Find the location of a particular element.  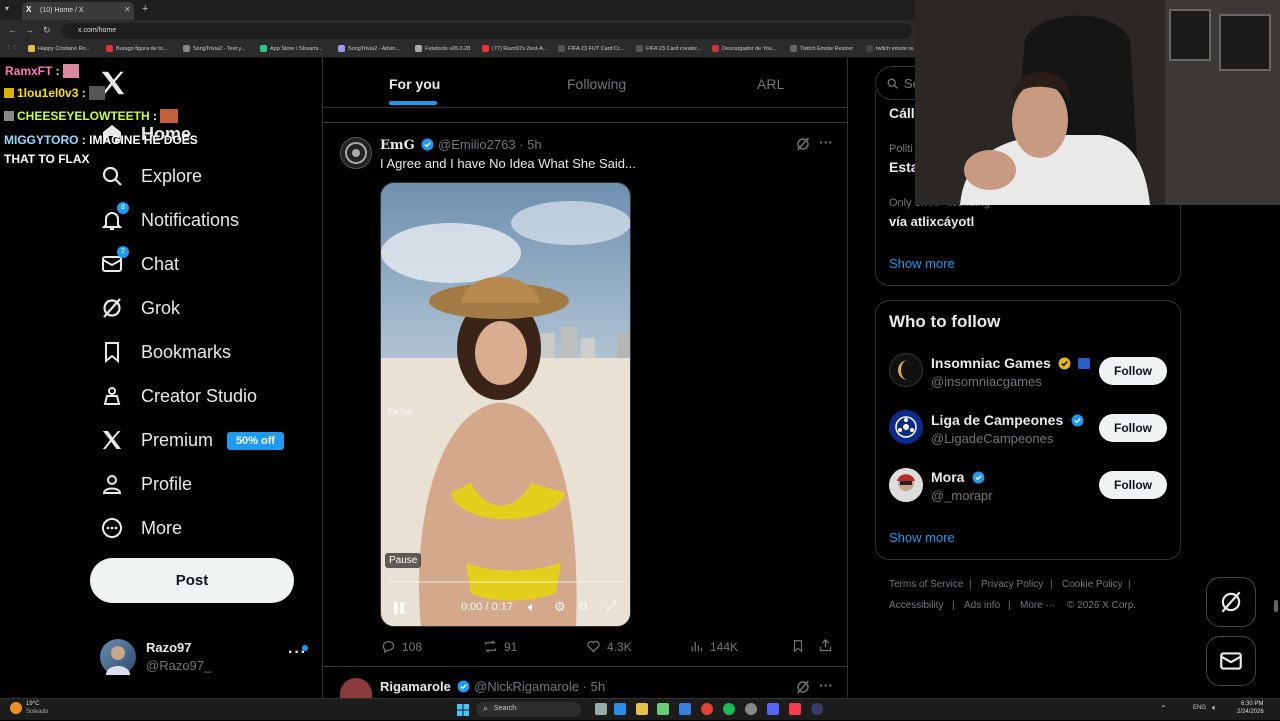

bookmark-post-icon is located at coordinates (798, 646).